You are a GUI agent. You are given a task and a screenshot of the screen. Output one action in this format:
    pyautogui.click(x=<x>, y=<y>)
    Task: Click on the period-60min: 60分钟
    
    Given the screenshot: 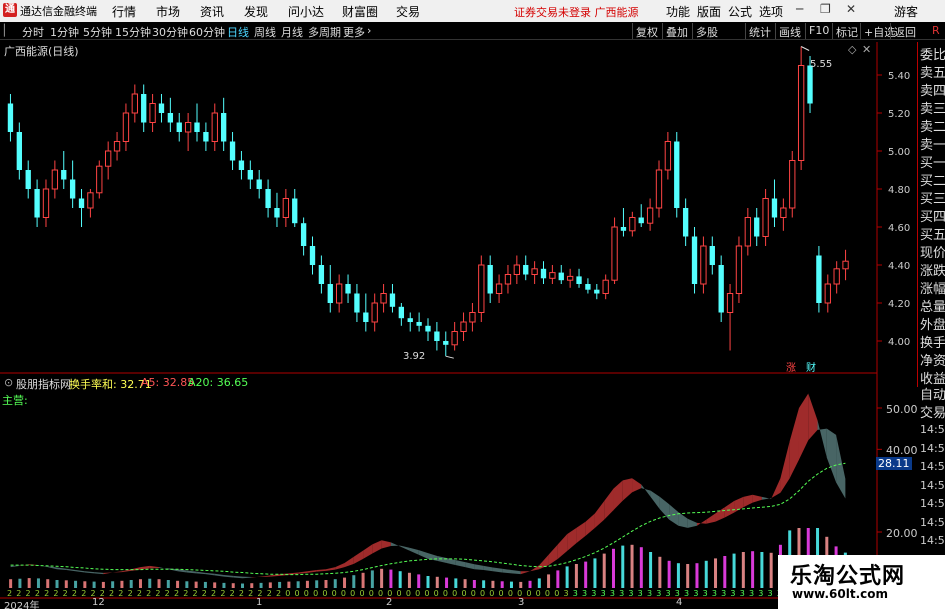 What is the action you would take?
    pyautogui.click(x=207, y=32)
    